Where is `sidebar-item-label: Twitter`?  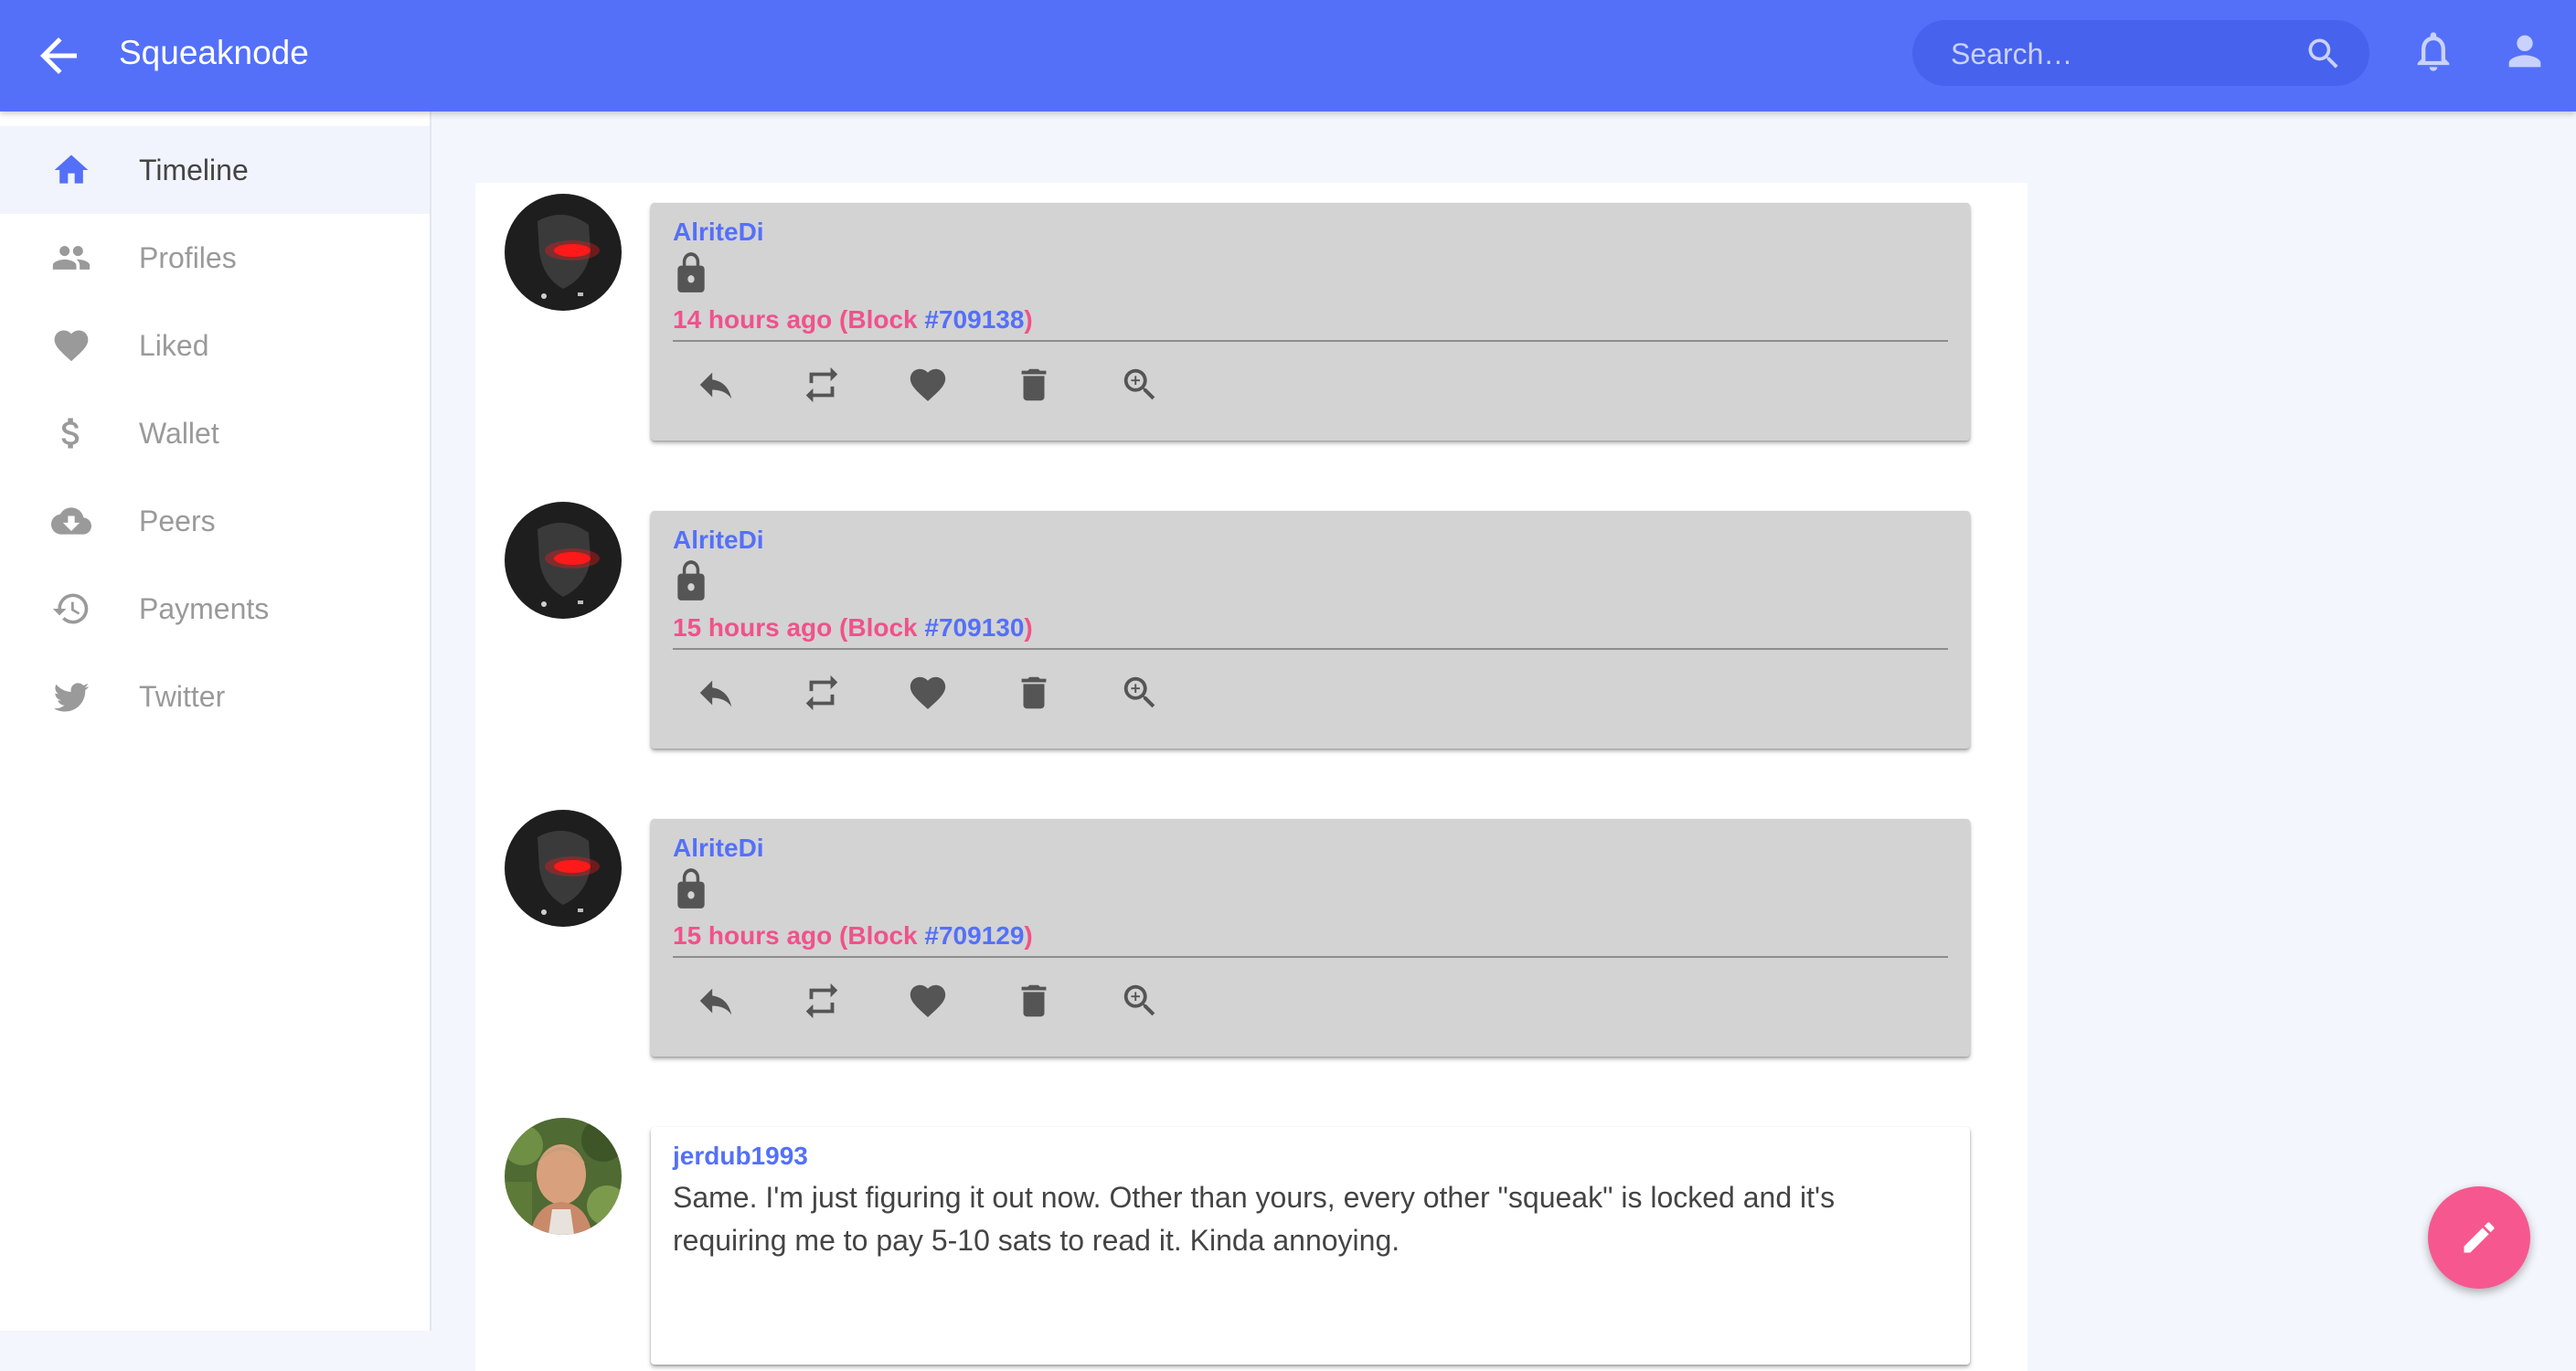 sidebar-item-label: Twitter is located at coordinates (182, 696).